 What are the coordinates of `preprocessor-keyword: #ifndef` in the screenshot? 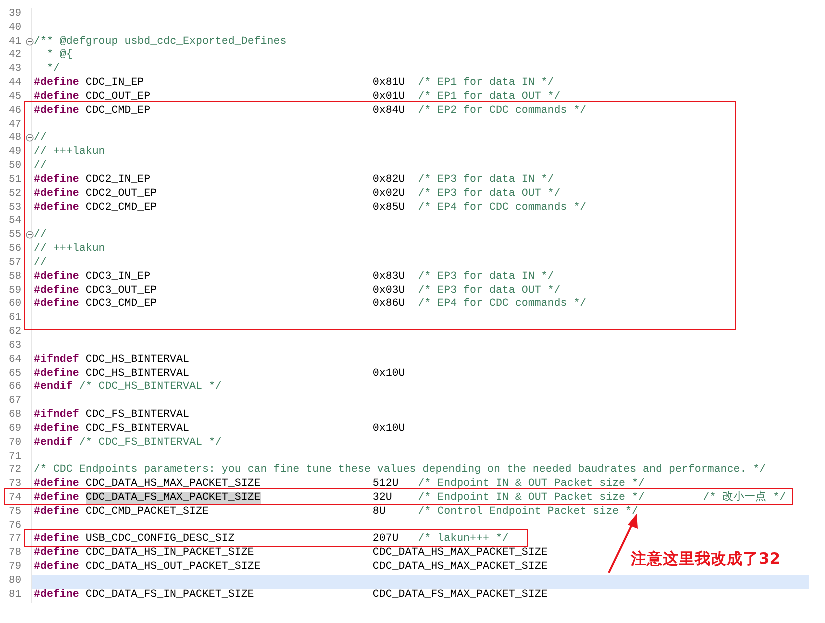 It's located at (57, 416).